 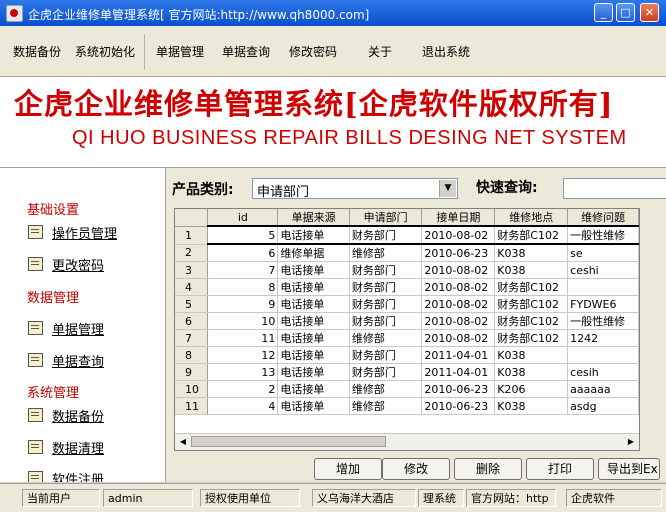 I want to click on scrollbar-thumb, so click(x=288, y=441).